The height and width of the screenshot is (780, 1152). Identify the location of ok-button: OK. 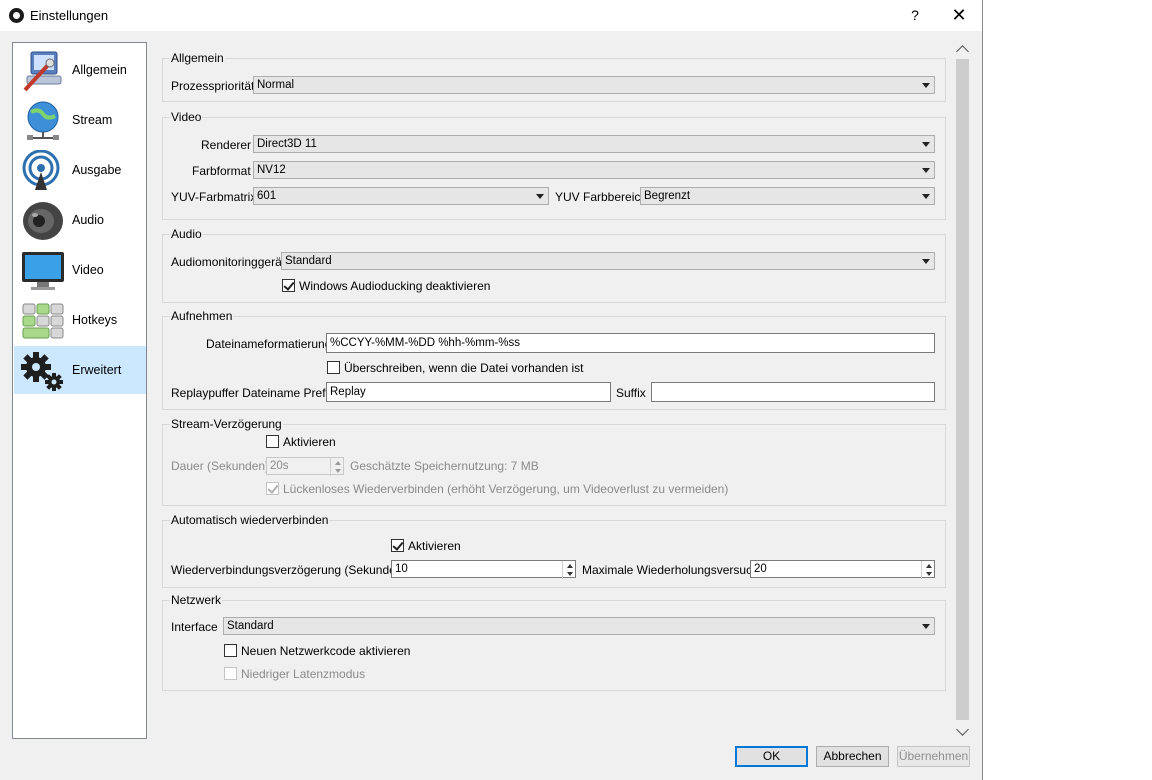
(771, 756).